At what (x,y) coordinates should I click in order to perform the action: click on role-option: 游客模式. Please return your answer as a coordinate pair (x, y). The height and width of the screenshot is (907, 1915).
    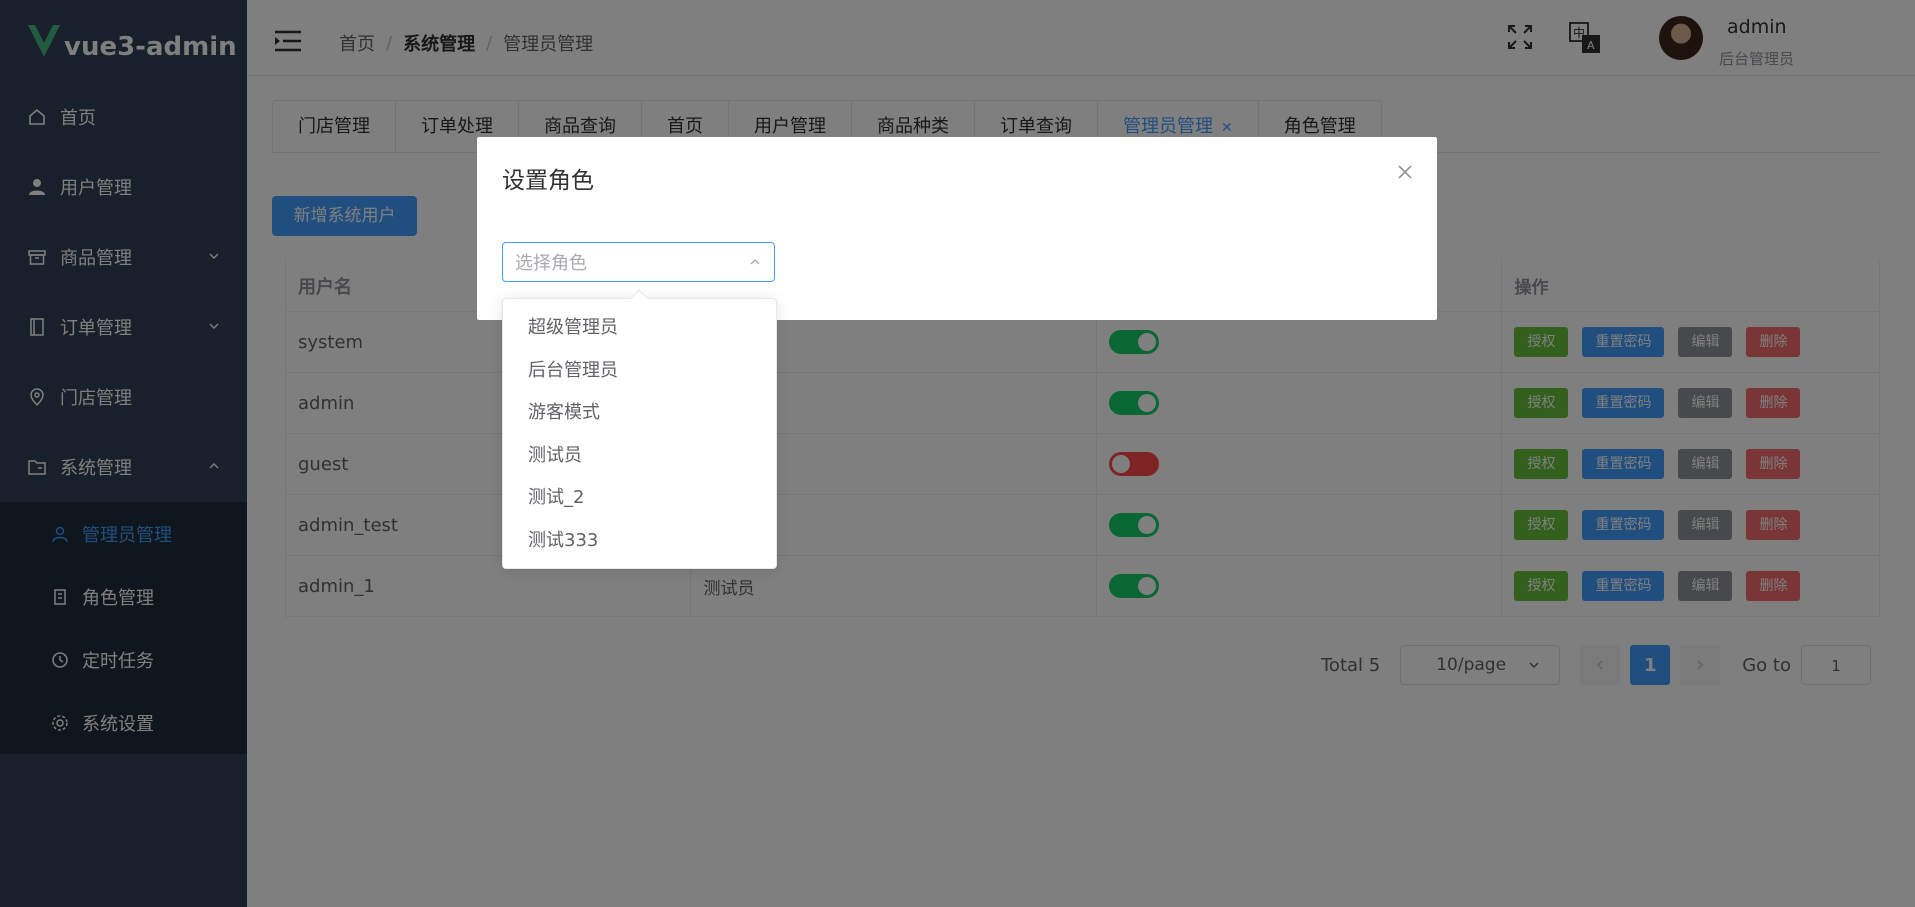
    Looking at the image, I should click on (639, 413).